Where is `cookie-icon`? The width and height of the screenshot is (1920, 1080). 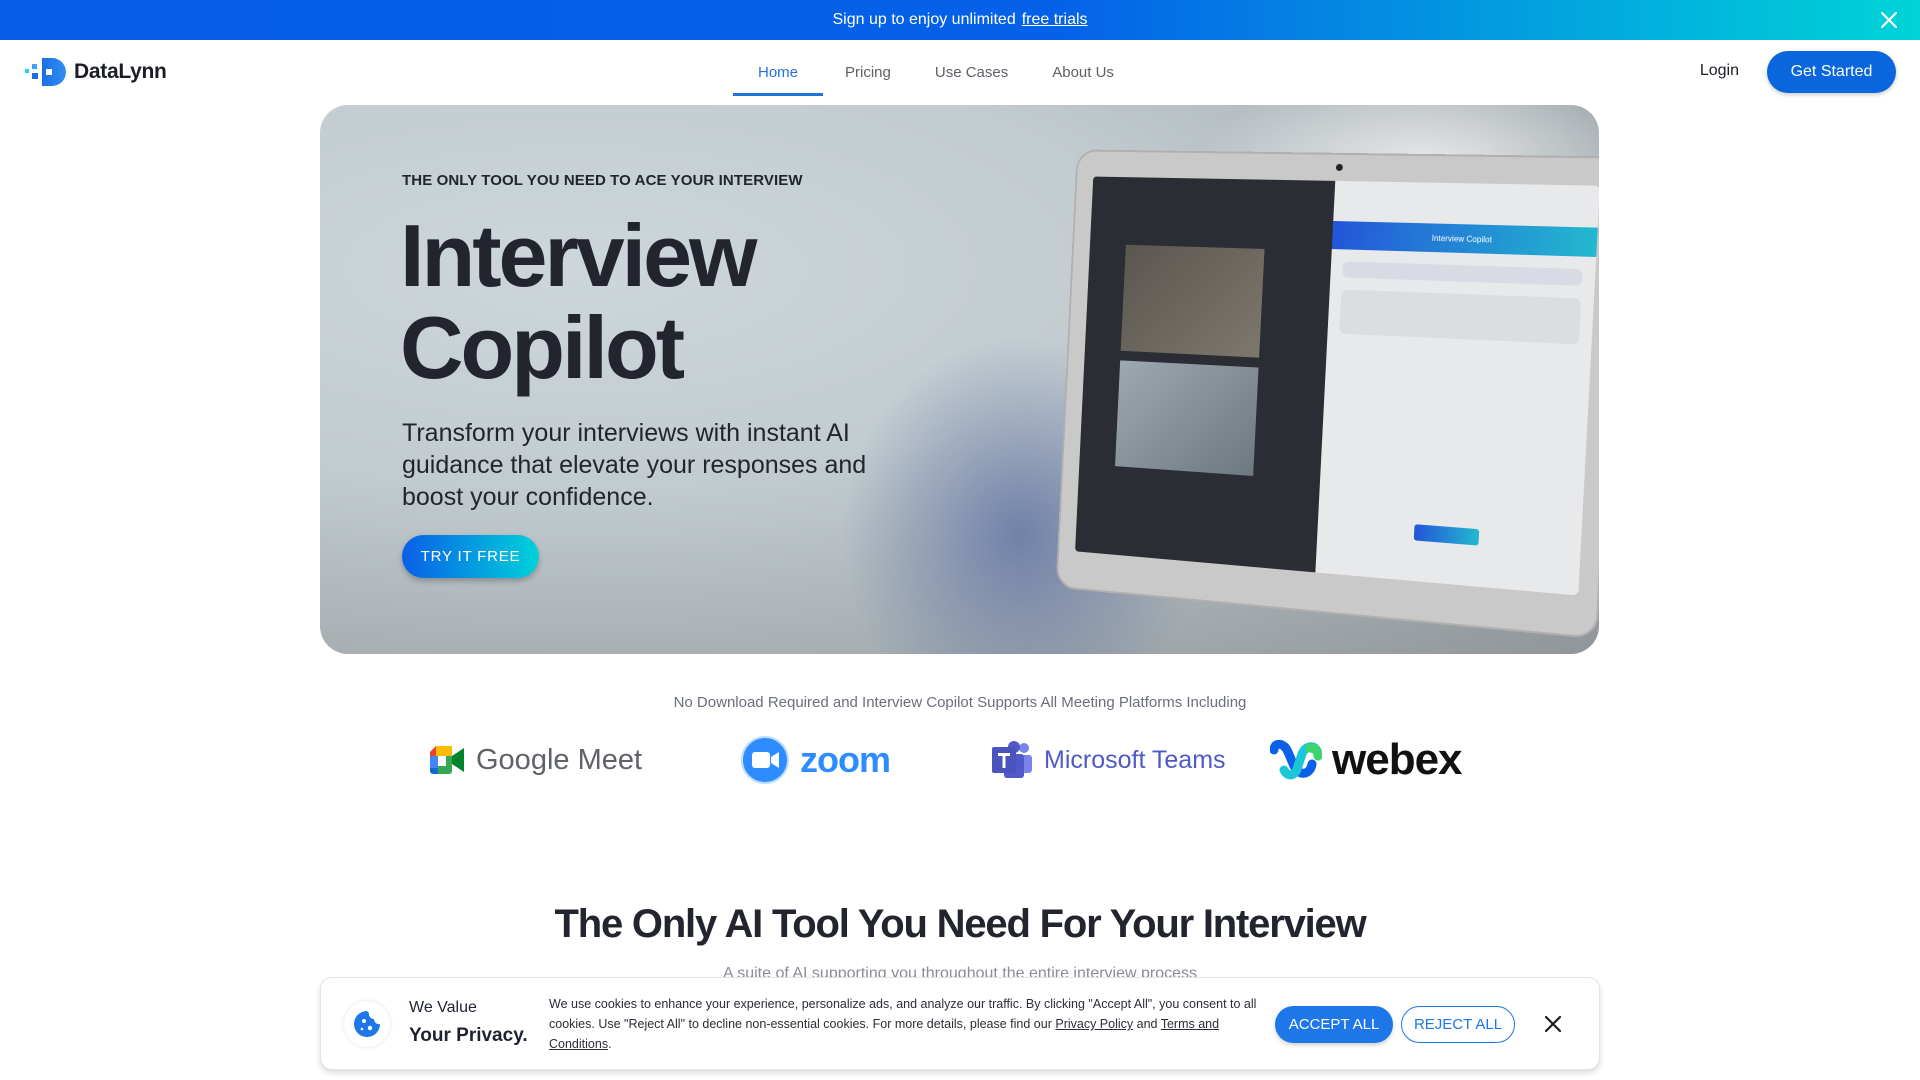 cookie-icon is located at coordinates (367, 1024).